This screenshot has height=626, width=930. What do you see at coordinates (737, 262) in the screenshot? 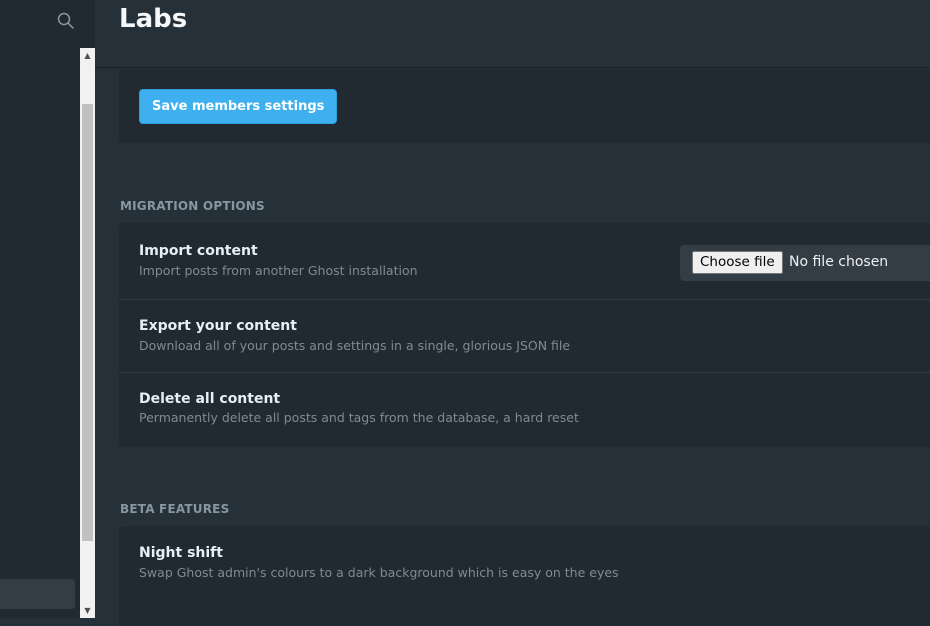
I see `choose-file-button: Choose file` at bounding box center [737, 262].